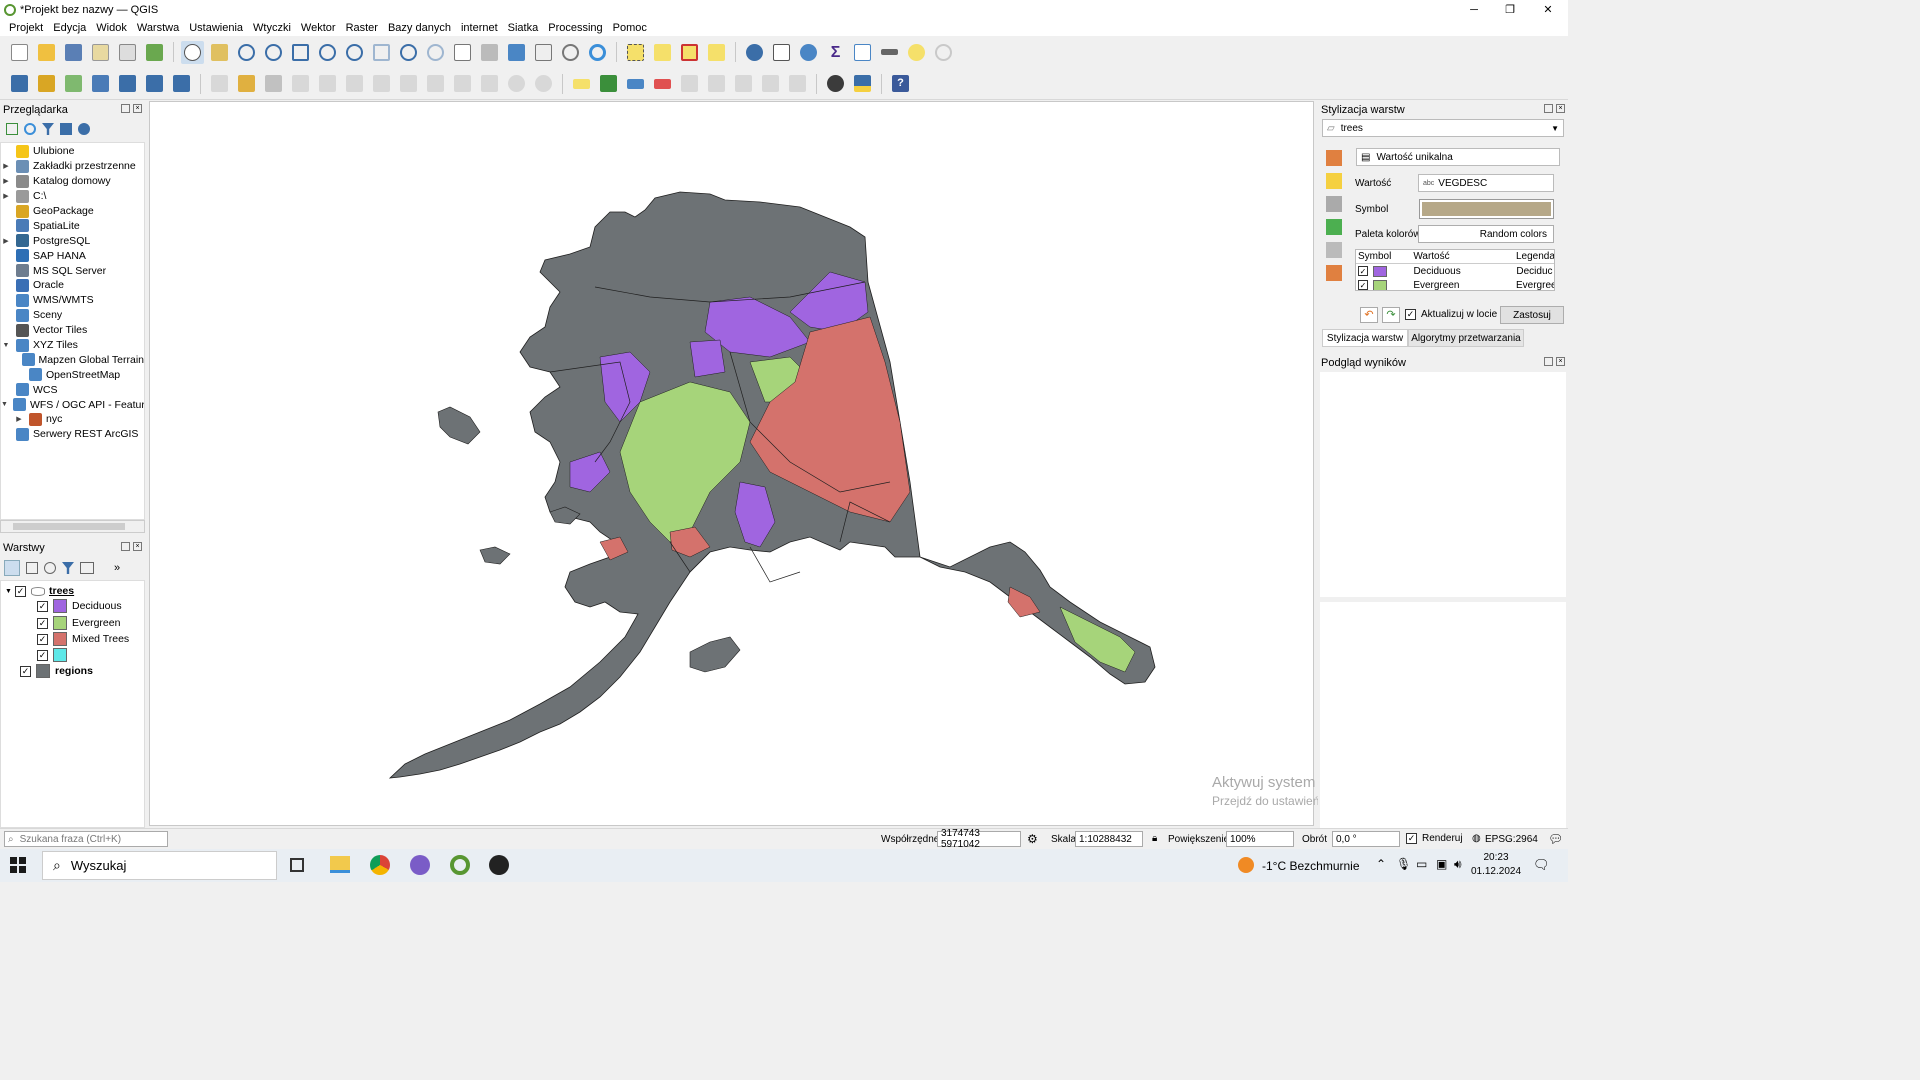 The height and width of the screenshot is (1080, 1920). I want to click on new-shapefile-icon, so click(73, 83).